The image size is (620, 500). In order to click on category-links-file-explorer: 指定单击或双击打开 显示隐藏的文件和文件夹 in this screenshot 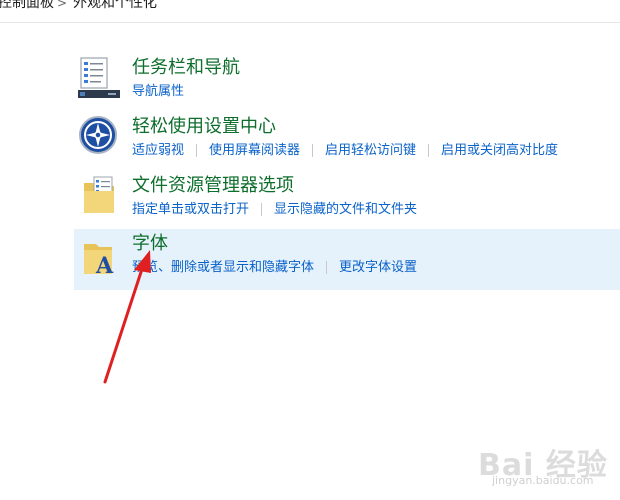, I will do `click(274, 209)`.